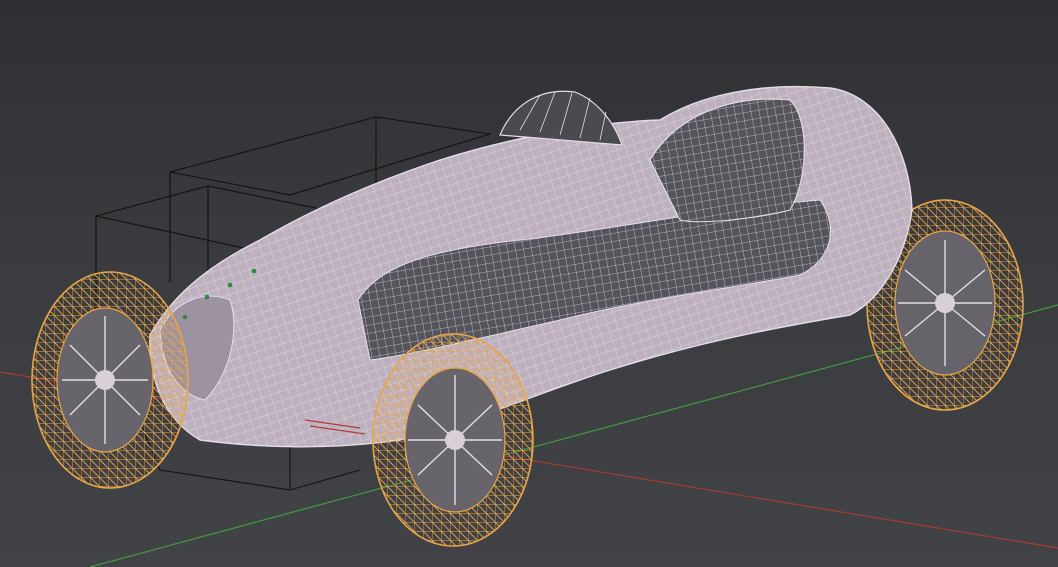 The image size is (1058, 567). What do you see at coordinates (453, 440) in the screenshot?
I see `front-right-wheel` at bounding box center [453, 440].